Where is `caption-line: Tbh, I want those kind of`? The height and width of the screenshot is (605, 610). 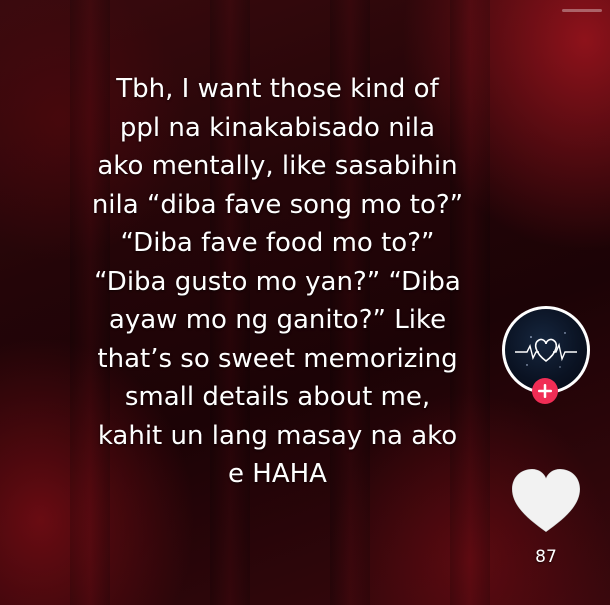 caption-line: Tbh, I want those kind of is located at coordinates (277, 89).